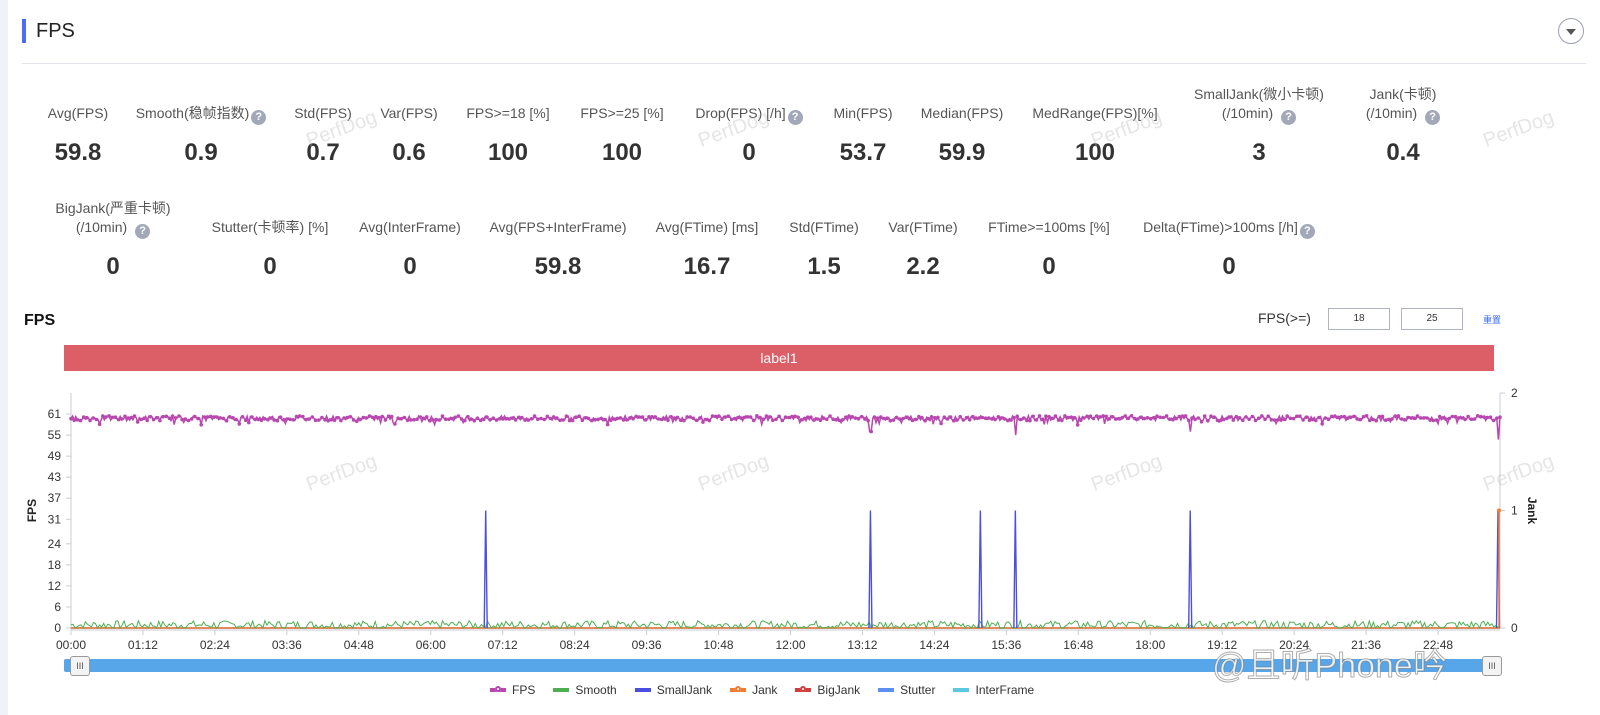 The image size is (1600, 715). Describe the element at coordinates (918, 690) in the screenshot. I see `legend-label: Stutter` at that location.